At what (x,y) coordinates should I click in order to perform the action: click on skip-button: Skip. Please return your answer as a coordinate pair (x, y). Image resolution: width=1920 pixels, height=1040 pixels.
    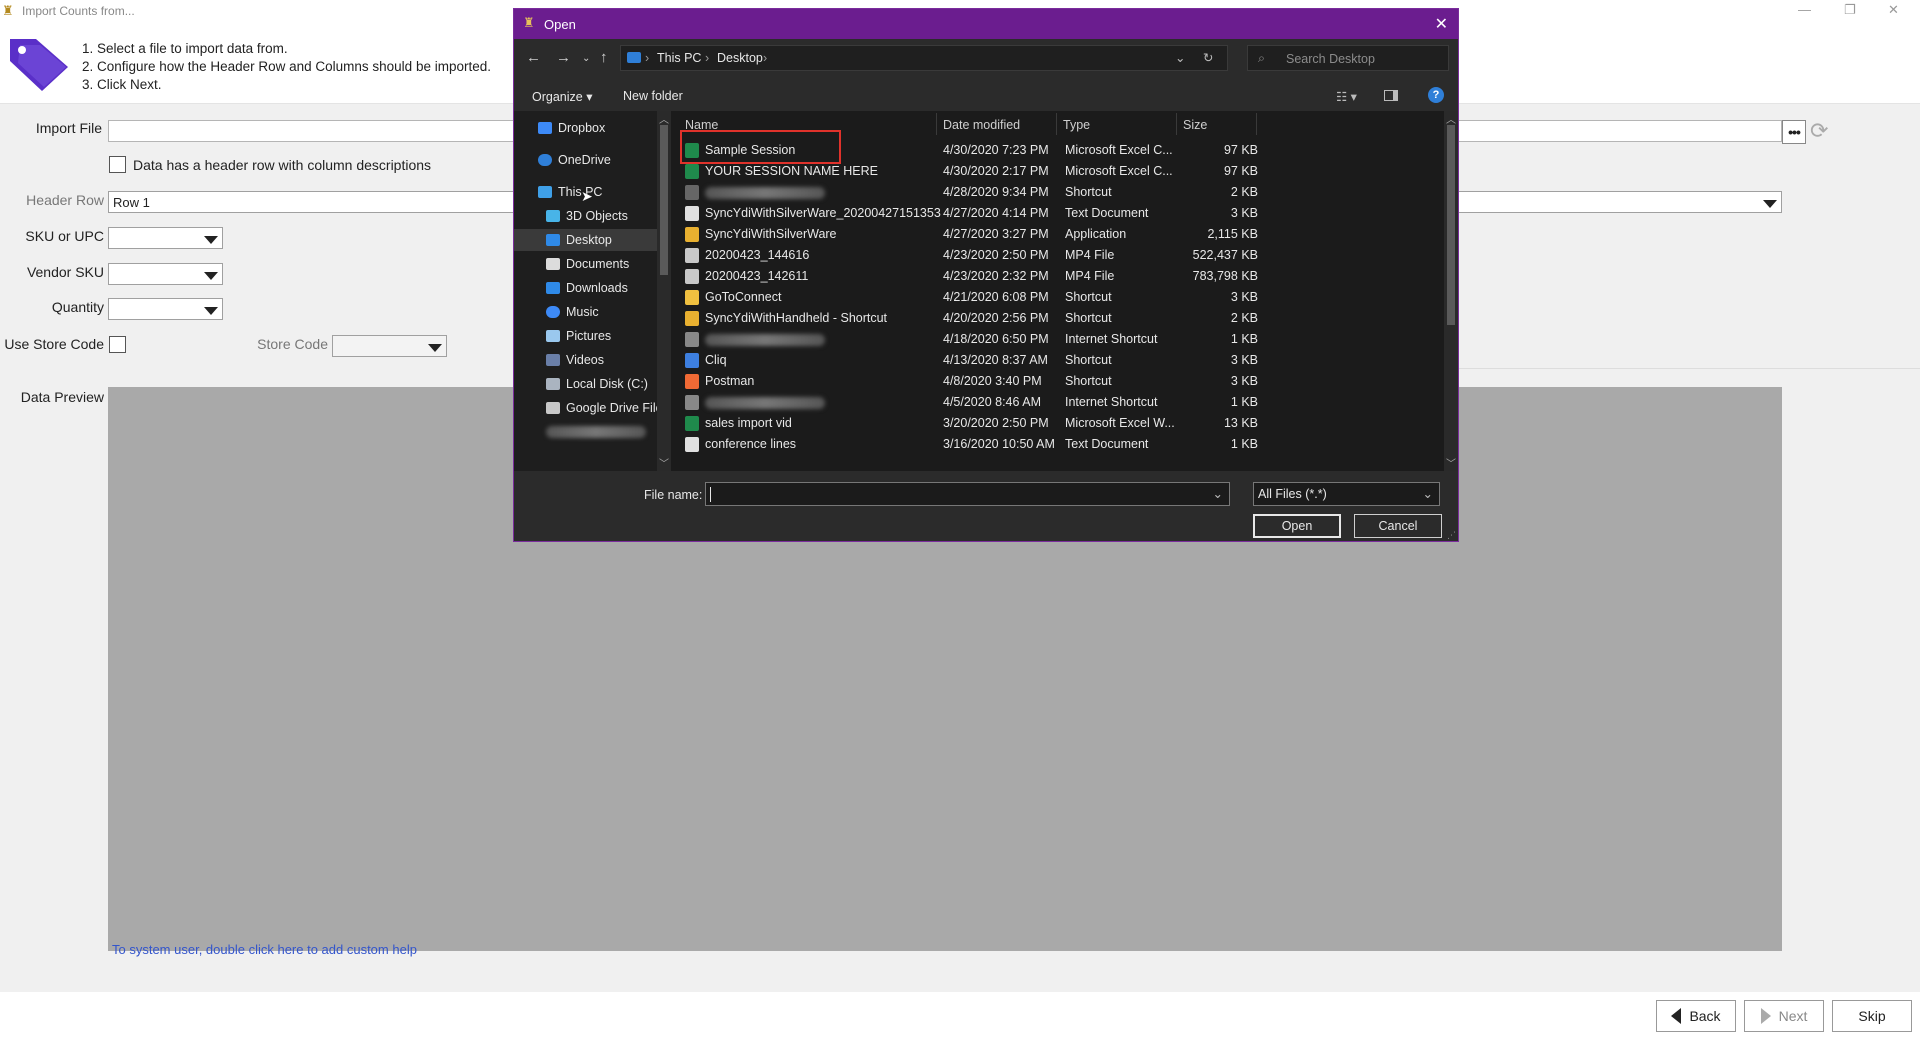
    Looking at the image, I should click on (1872, 1016).